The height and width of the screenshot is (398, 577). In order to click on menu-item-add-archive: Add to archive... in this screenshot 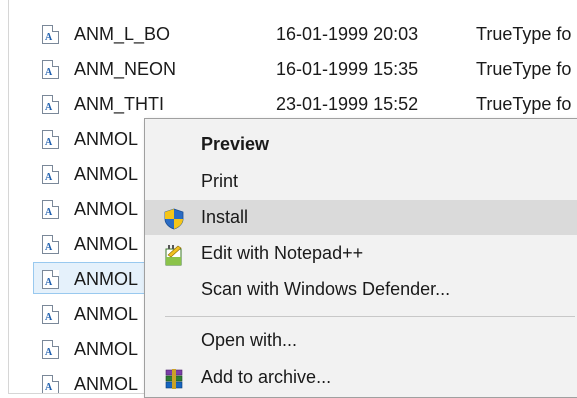, I will do `click(361, 377)`.